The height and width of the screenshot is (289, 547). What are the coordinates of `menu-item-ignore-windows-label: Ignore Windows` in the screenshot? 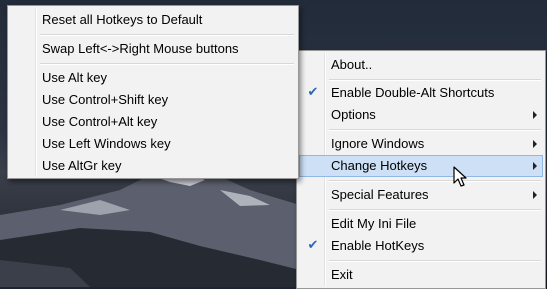 It's located at (378, 143).